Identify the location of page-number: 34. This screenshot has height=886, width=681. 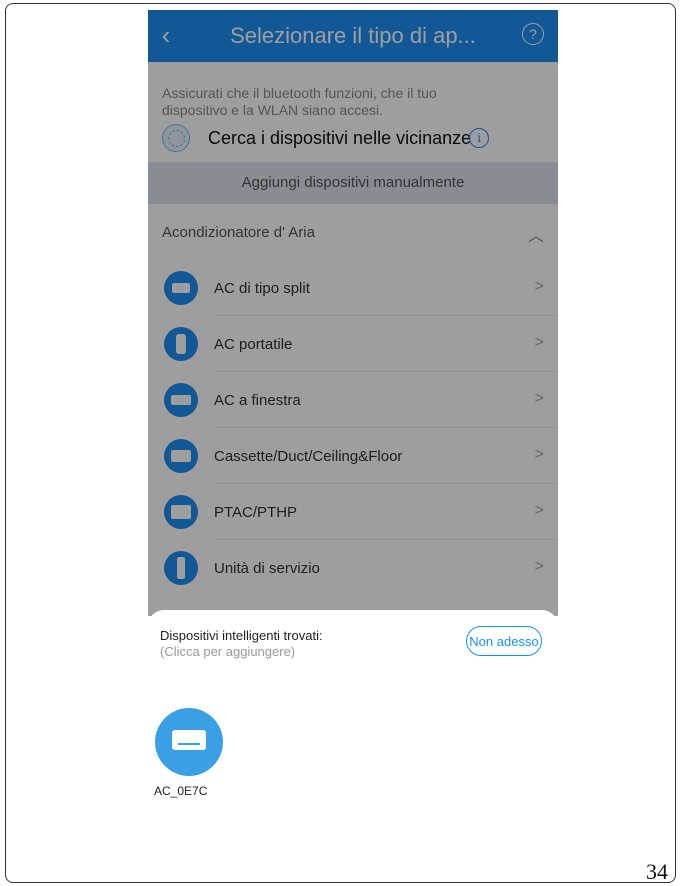
(657, 871).